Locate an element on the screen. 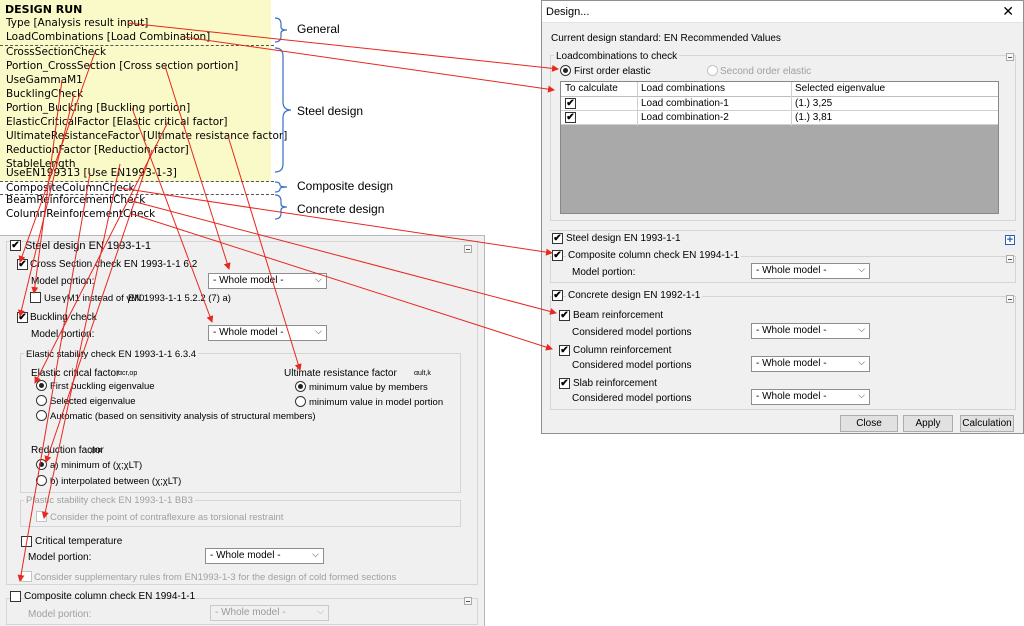 This screenshot has width=1024, height=626. option-a-radio is located at coordinates (41, 464).